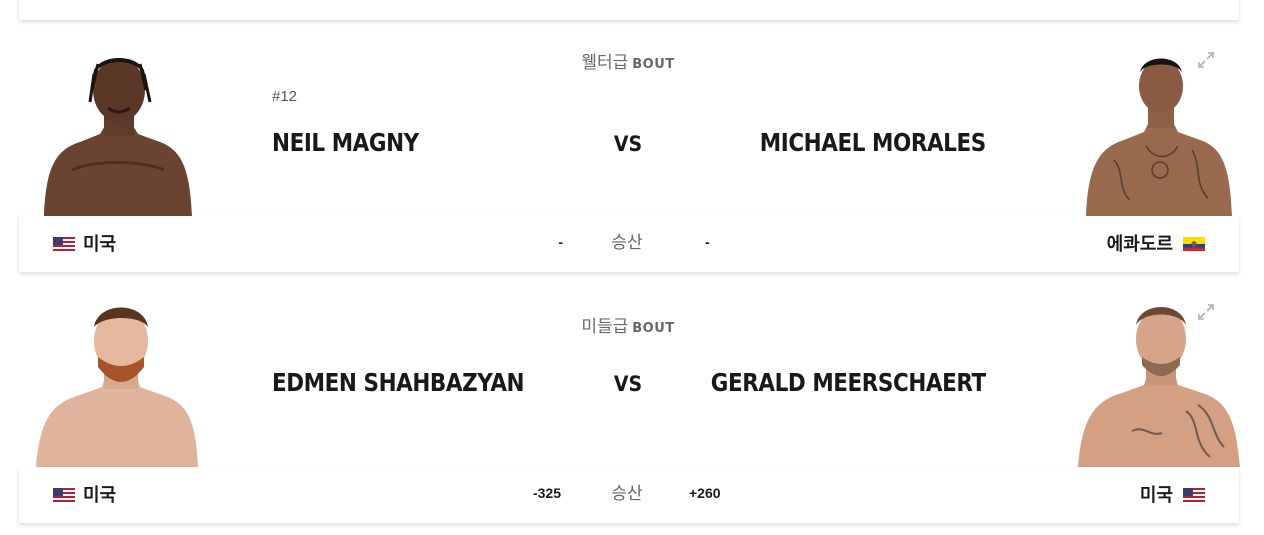 Image resolution: width=1264 pixels, height=535 pixels. Describe the element at coordinates (705, 493) in the screenshot. I see `odds-right: +260` at that location.